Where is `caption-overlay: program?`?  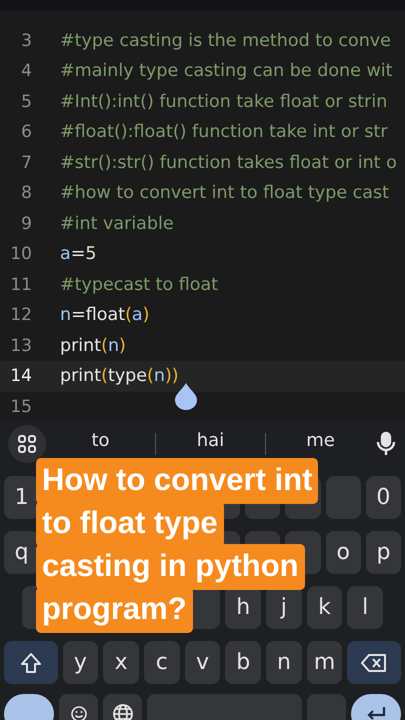 caption-overlay: program? is located at coordinates (114, 610).